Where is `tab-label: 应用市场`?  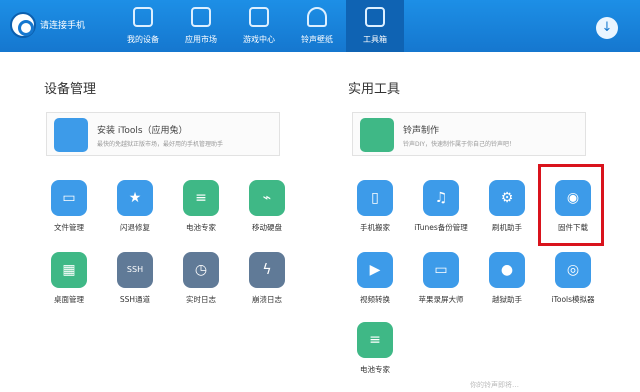 tab-label: 应用市场 is located at coordinates (201, 39).